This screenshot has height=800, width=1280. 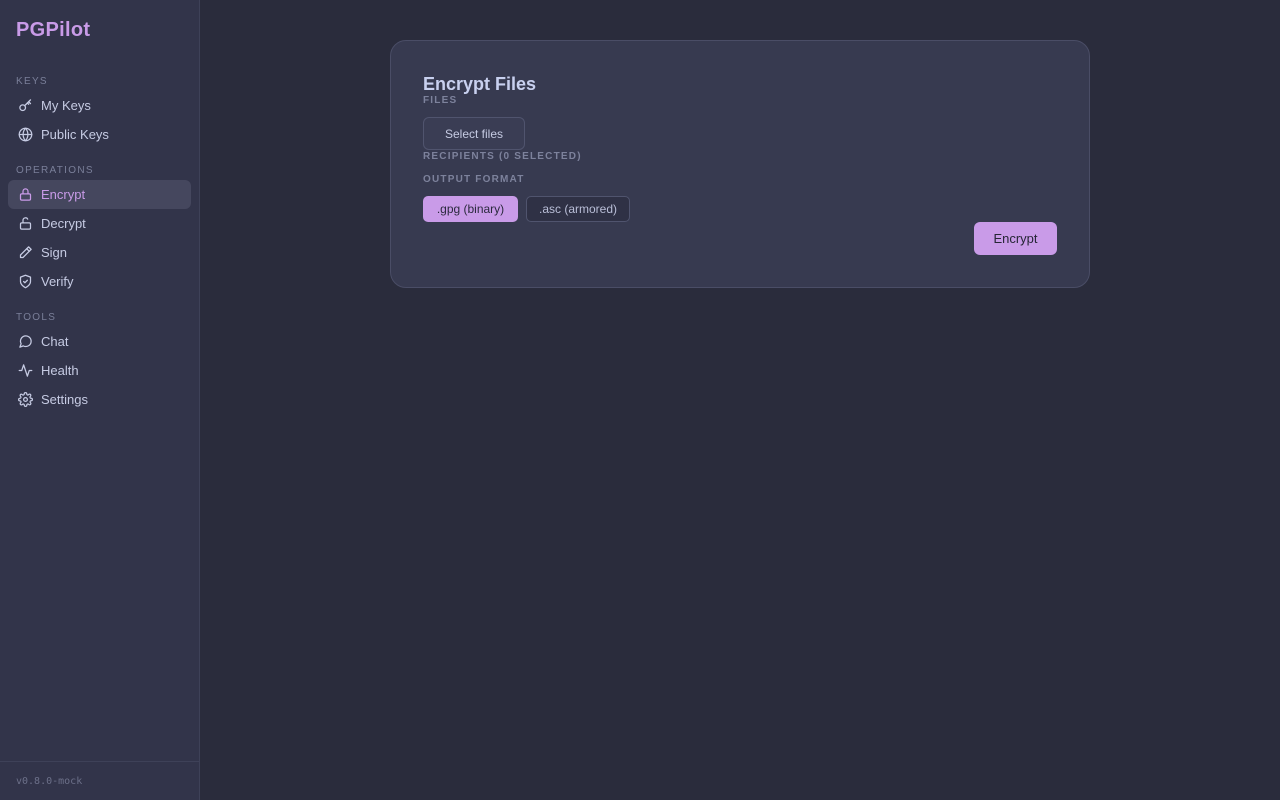 What do you see at coordinates (55, 341) in the screenshot?
I see `sidebar-item-label: Chat` at bounding box center [55, 341].